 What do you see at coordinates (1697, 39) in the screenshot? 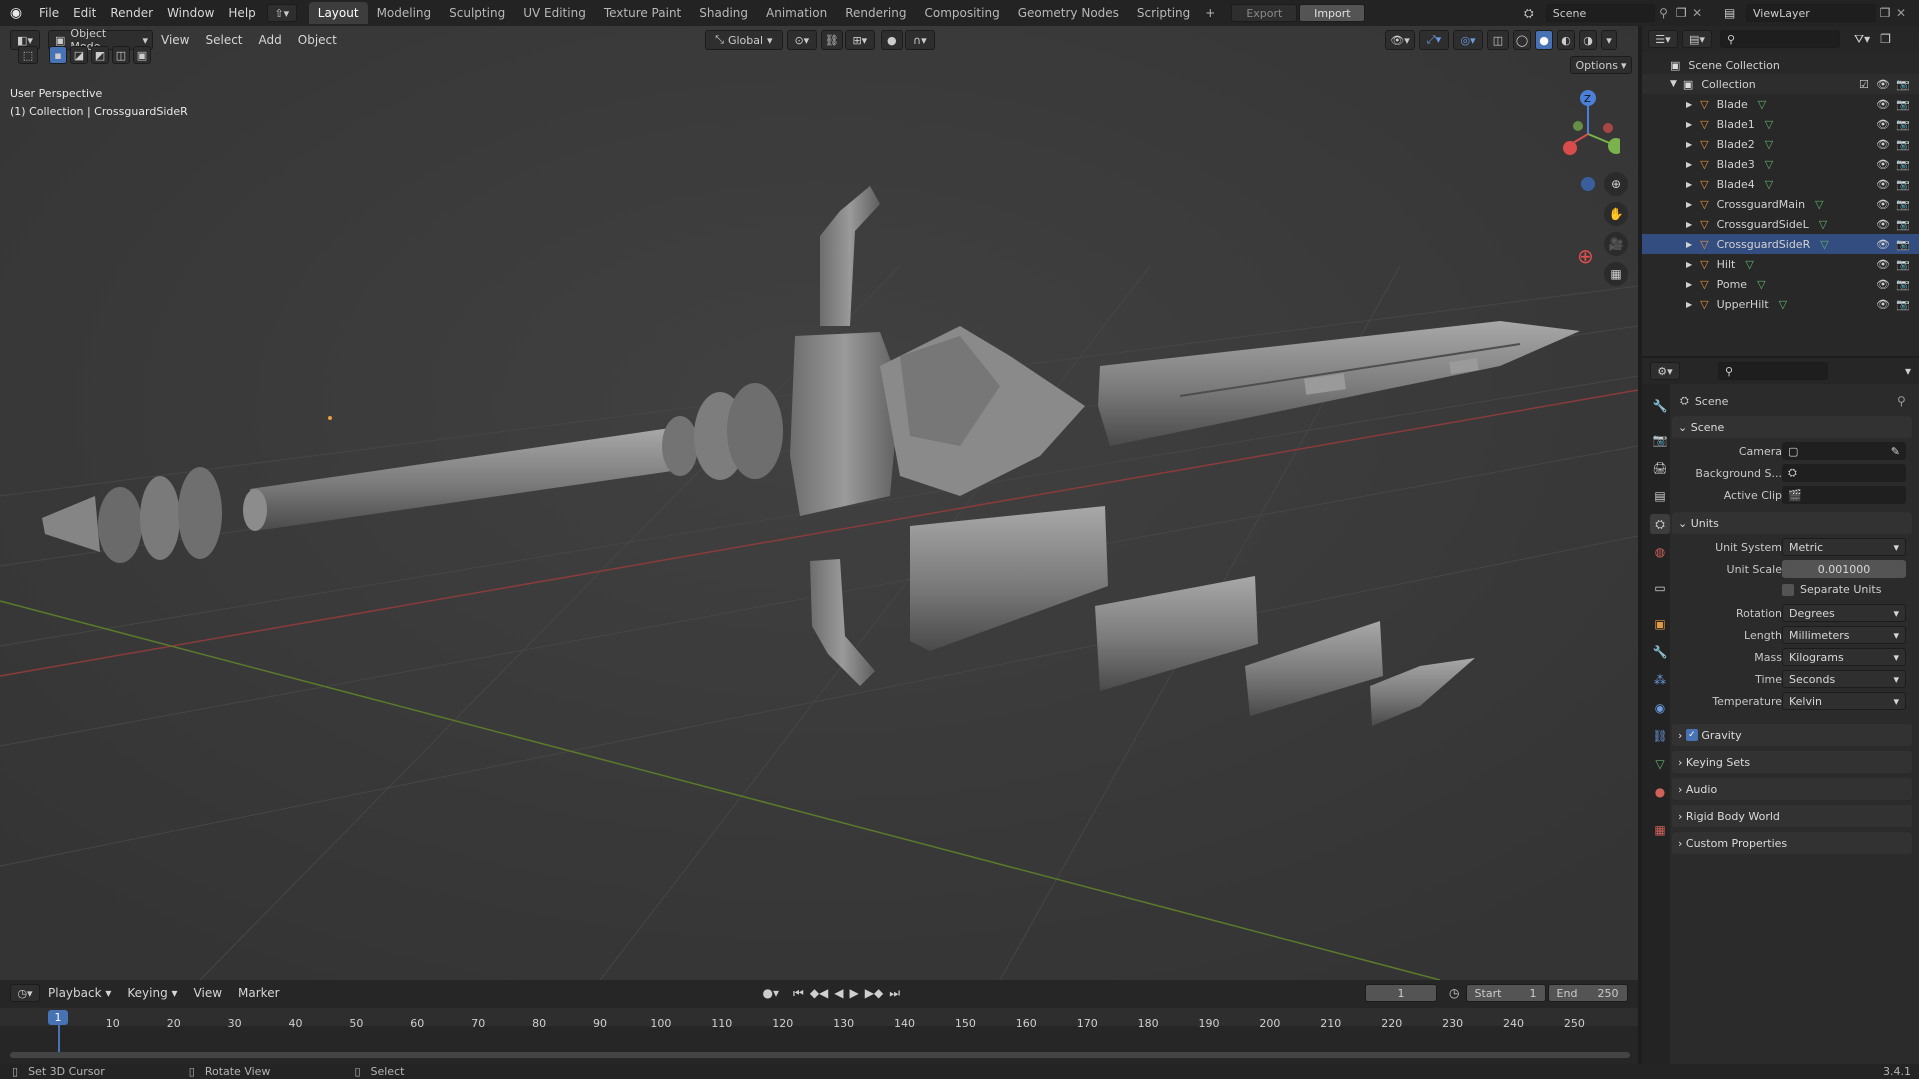
I see `display-mode-icon: ▤▾` at bounding box center [1697, 39].